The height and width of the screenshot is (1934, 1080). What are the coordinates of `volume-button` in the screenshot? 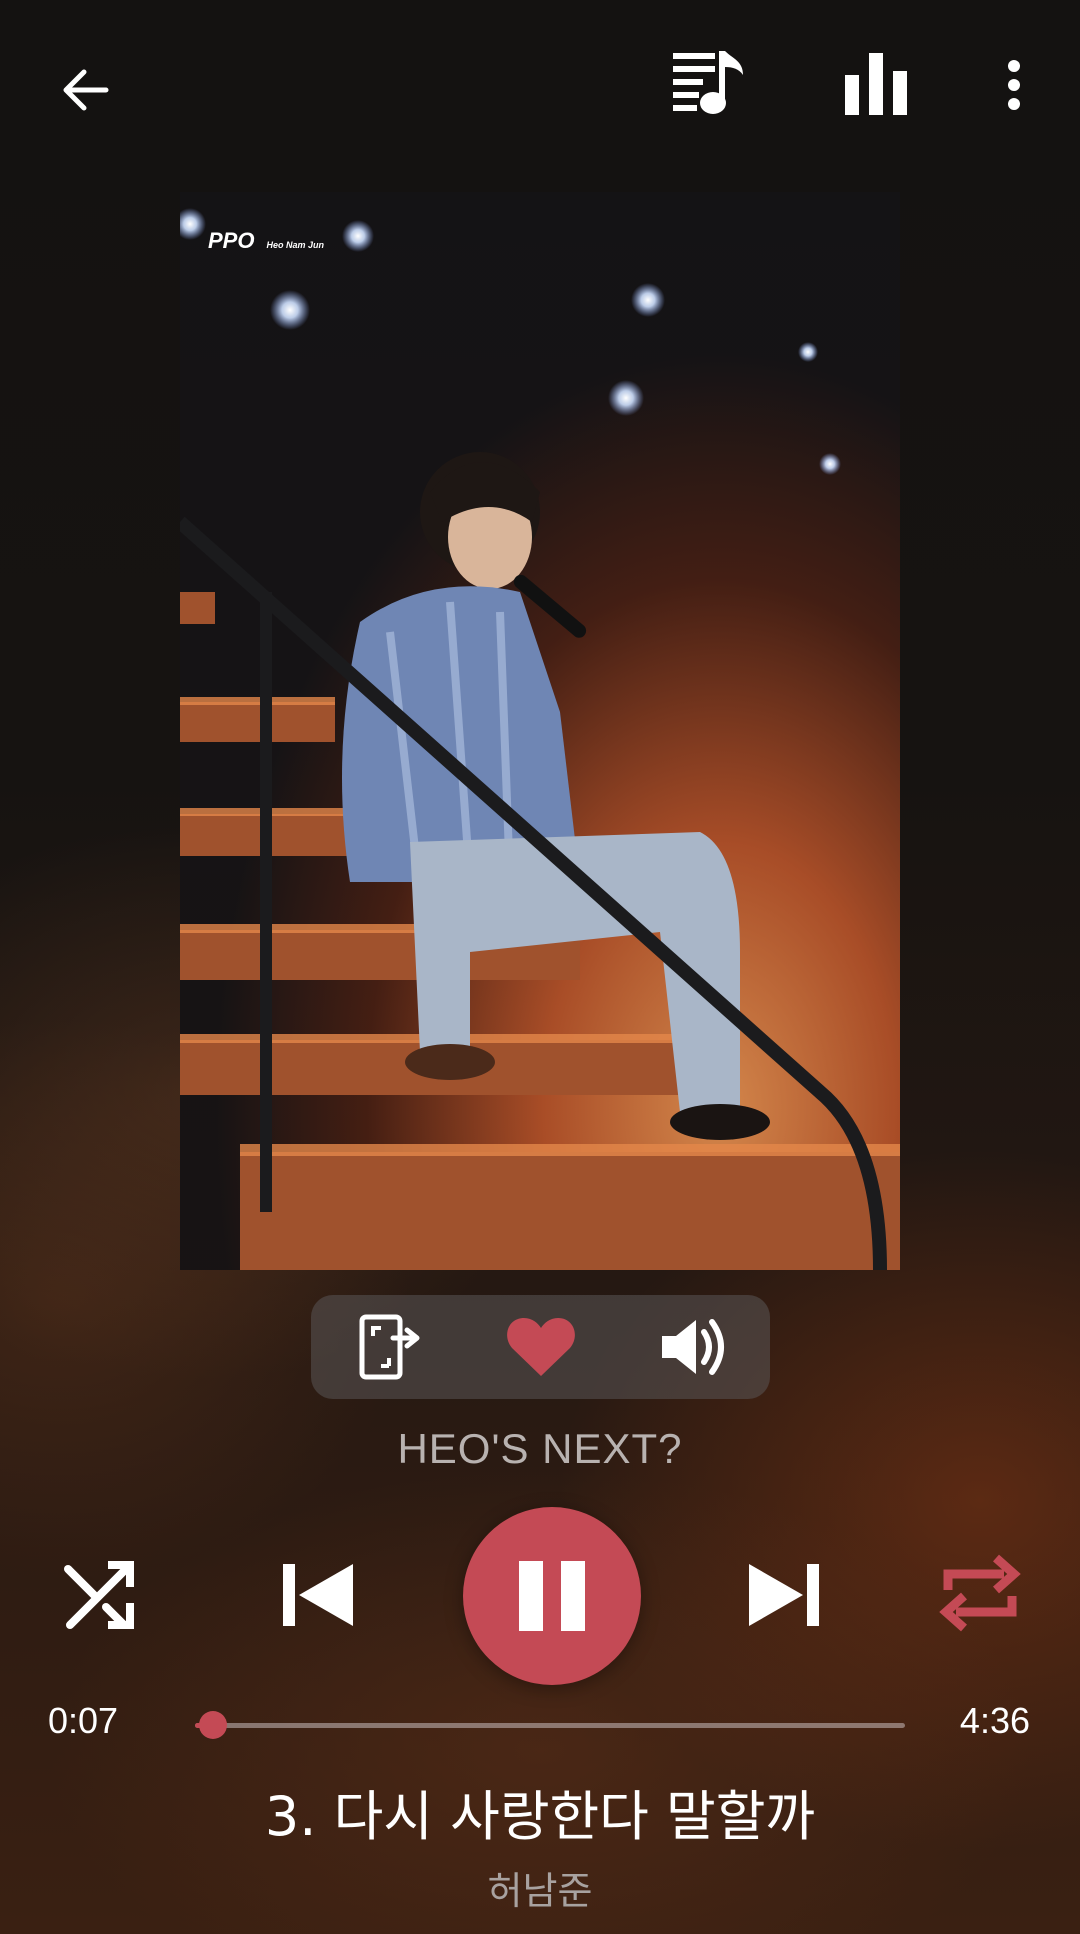 It's located at (693, 1347).